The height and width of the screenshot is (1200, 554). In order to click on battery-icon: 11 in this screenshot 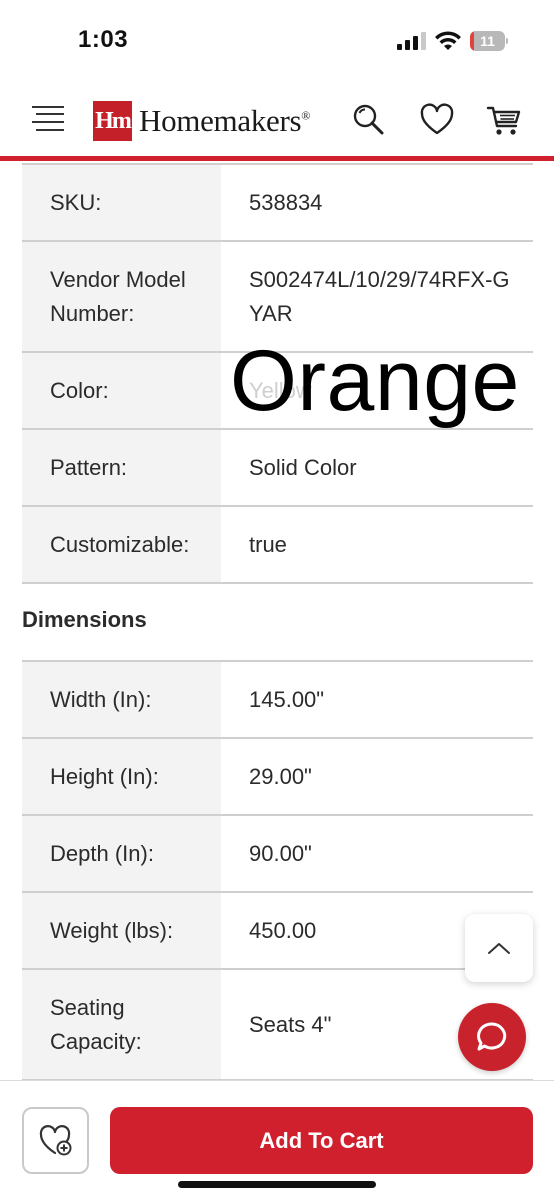, I will do `click(489, 41)`.